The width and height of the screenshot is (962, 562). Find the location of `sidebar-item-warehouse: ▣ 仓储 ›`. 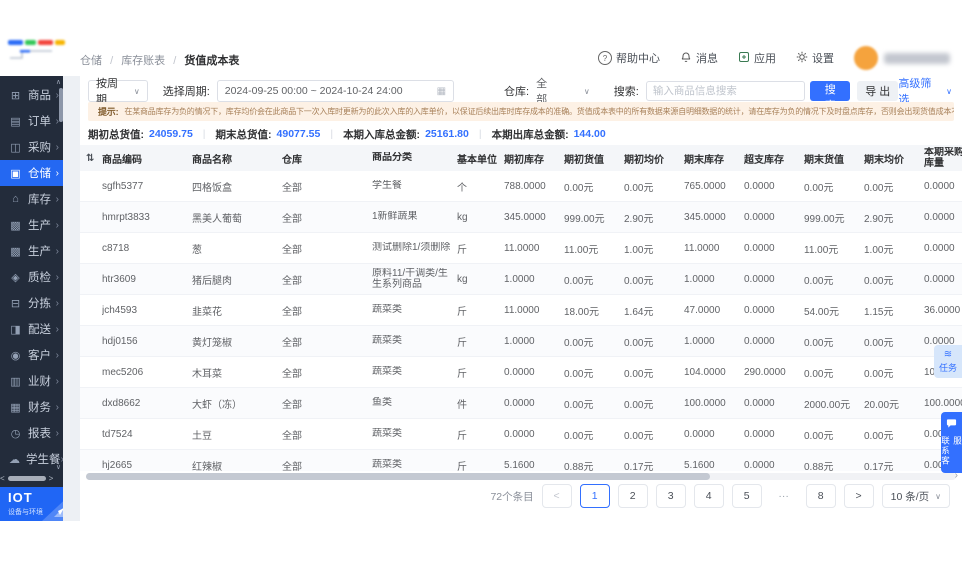

sidebar-item-warehouse: ▣ 仓储 › is located at coordinates (31, 173).